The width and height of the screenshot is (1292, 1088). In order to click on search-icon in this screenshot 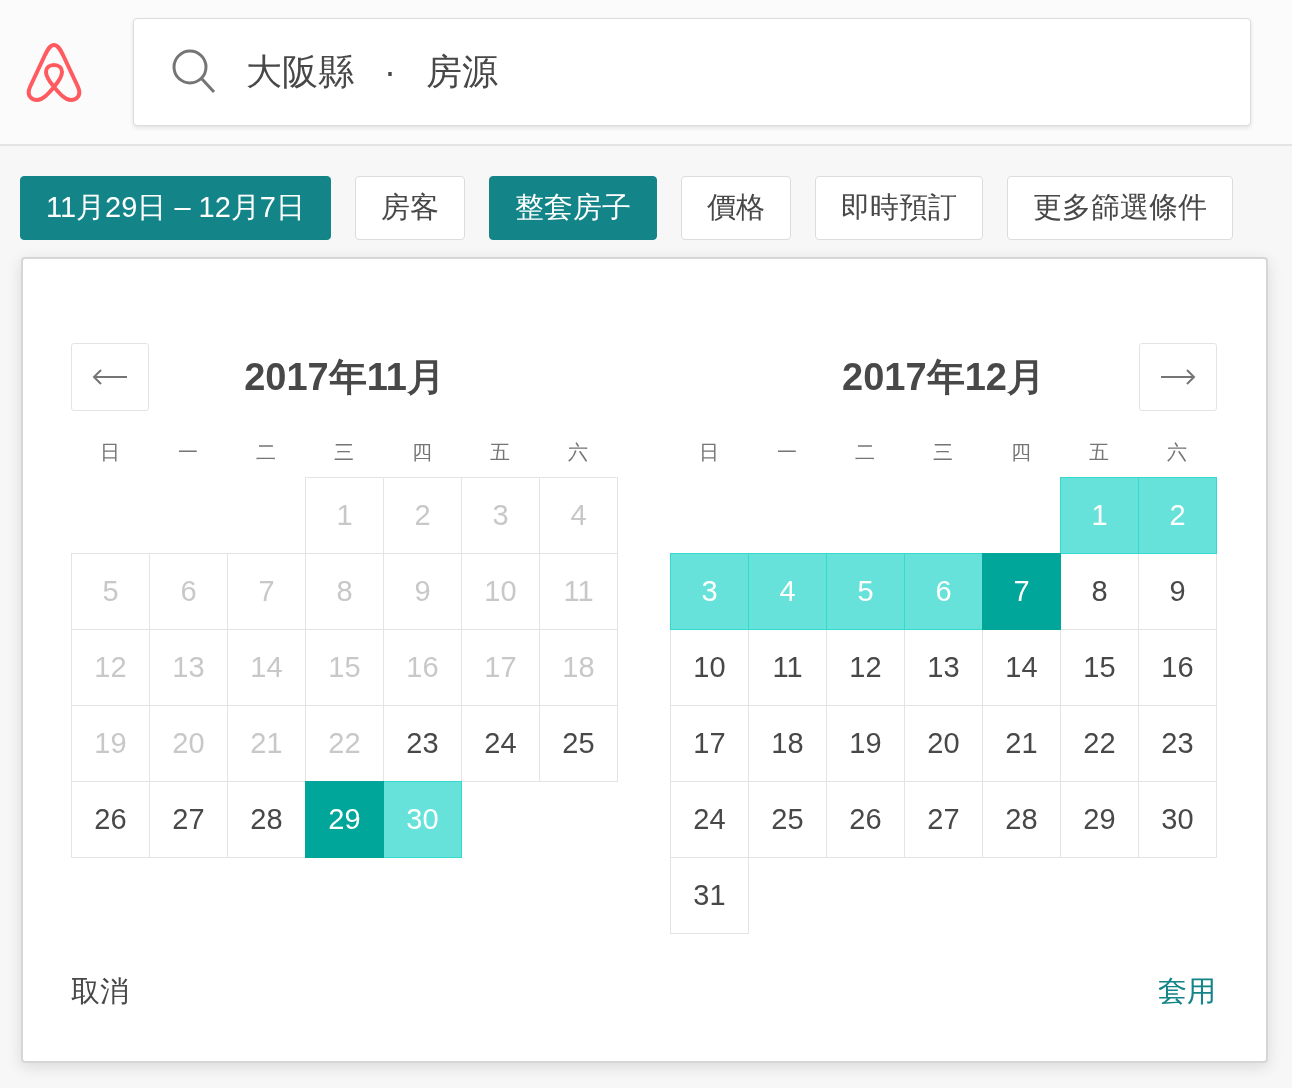, I will do `click(194, 72)`.